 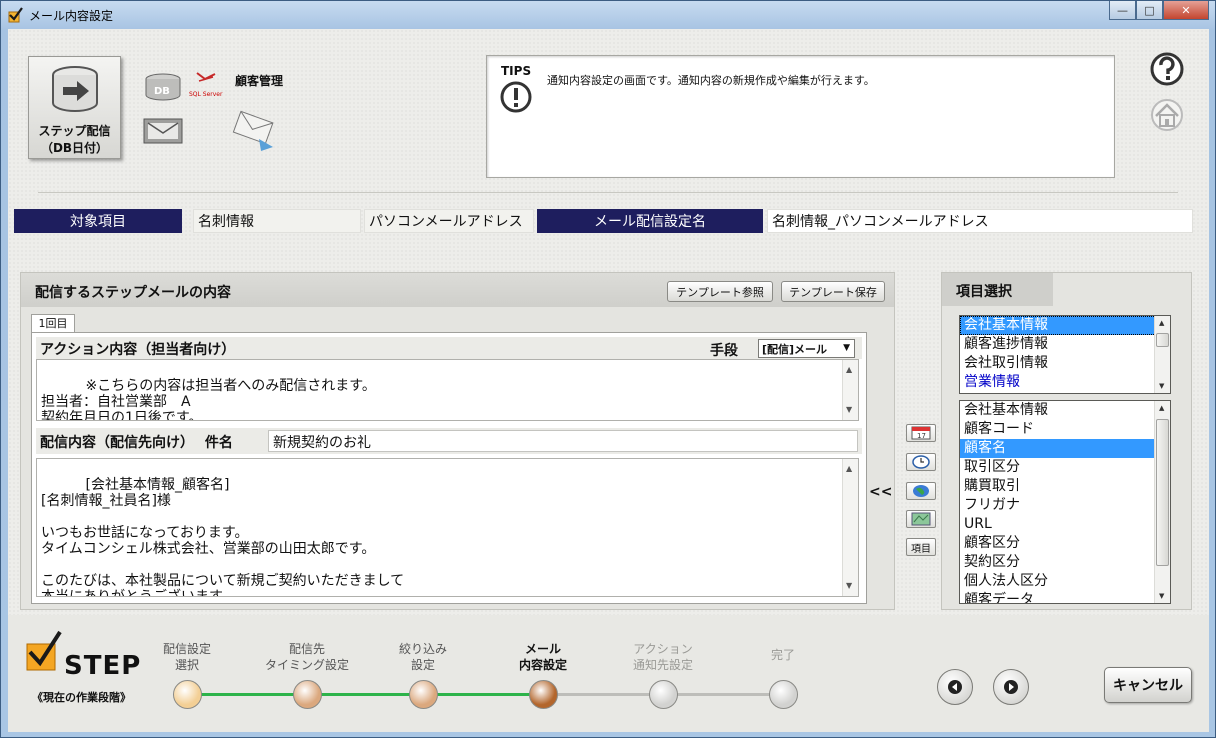 What do you see at coordinates (1065, 524) in the screenshot?
I see `list-item: URL` at bounding box center [1065, 524].